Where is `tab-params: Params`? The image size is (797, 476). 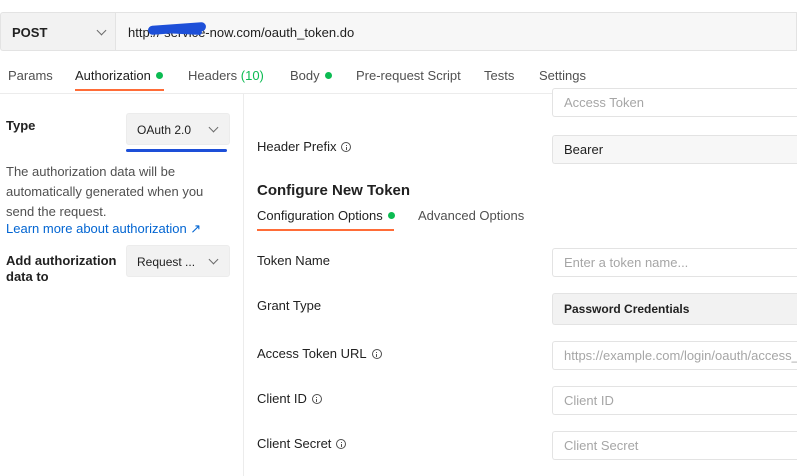 tab-params: Params is located at coordinates (30, 75).